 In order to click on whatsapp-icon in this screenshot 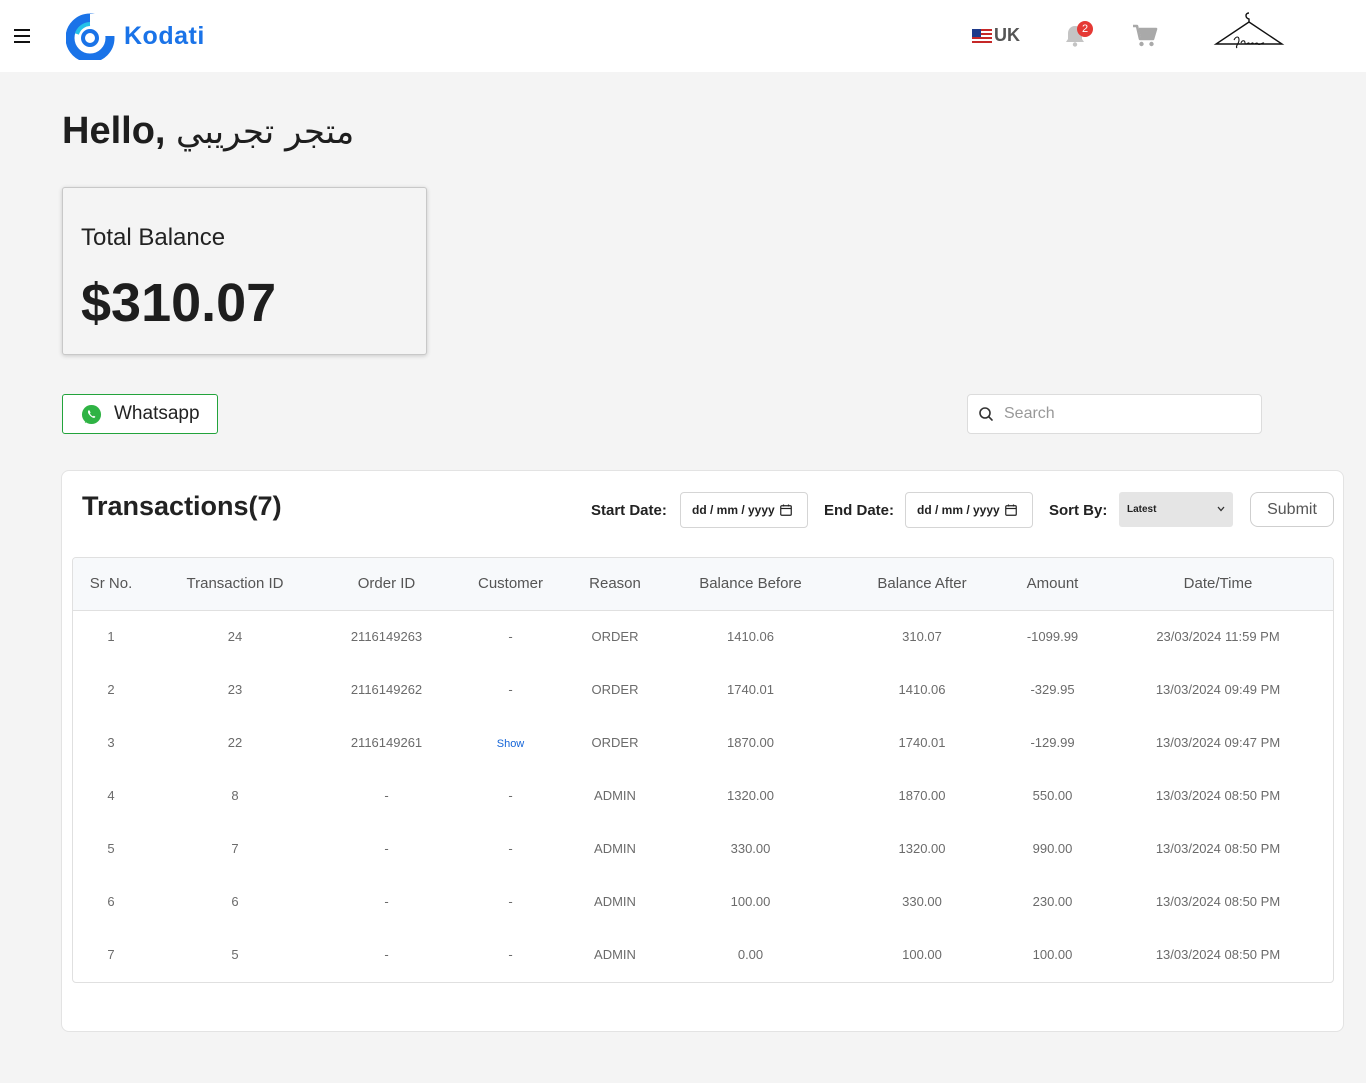, I will do `click(91, 414)`.